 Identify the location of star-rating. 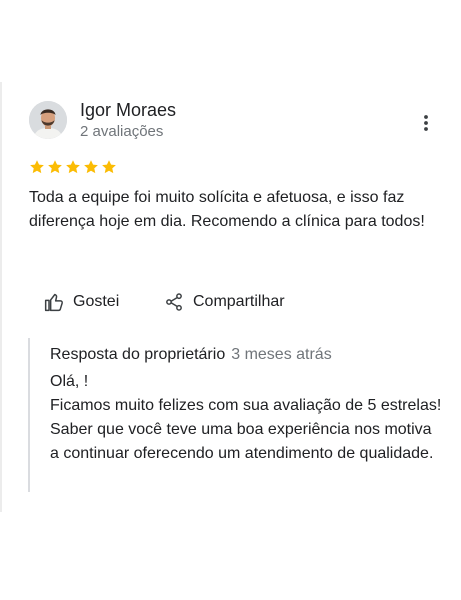
(73, 167).